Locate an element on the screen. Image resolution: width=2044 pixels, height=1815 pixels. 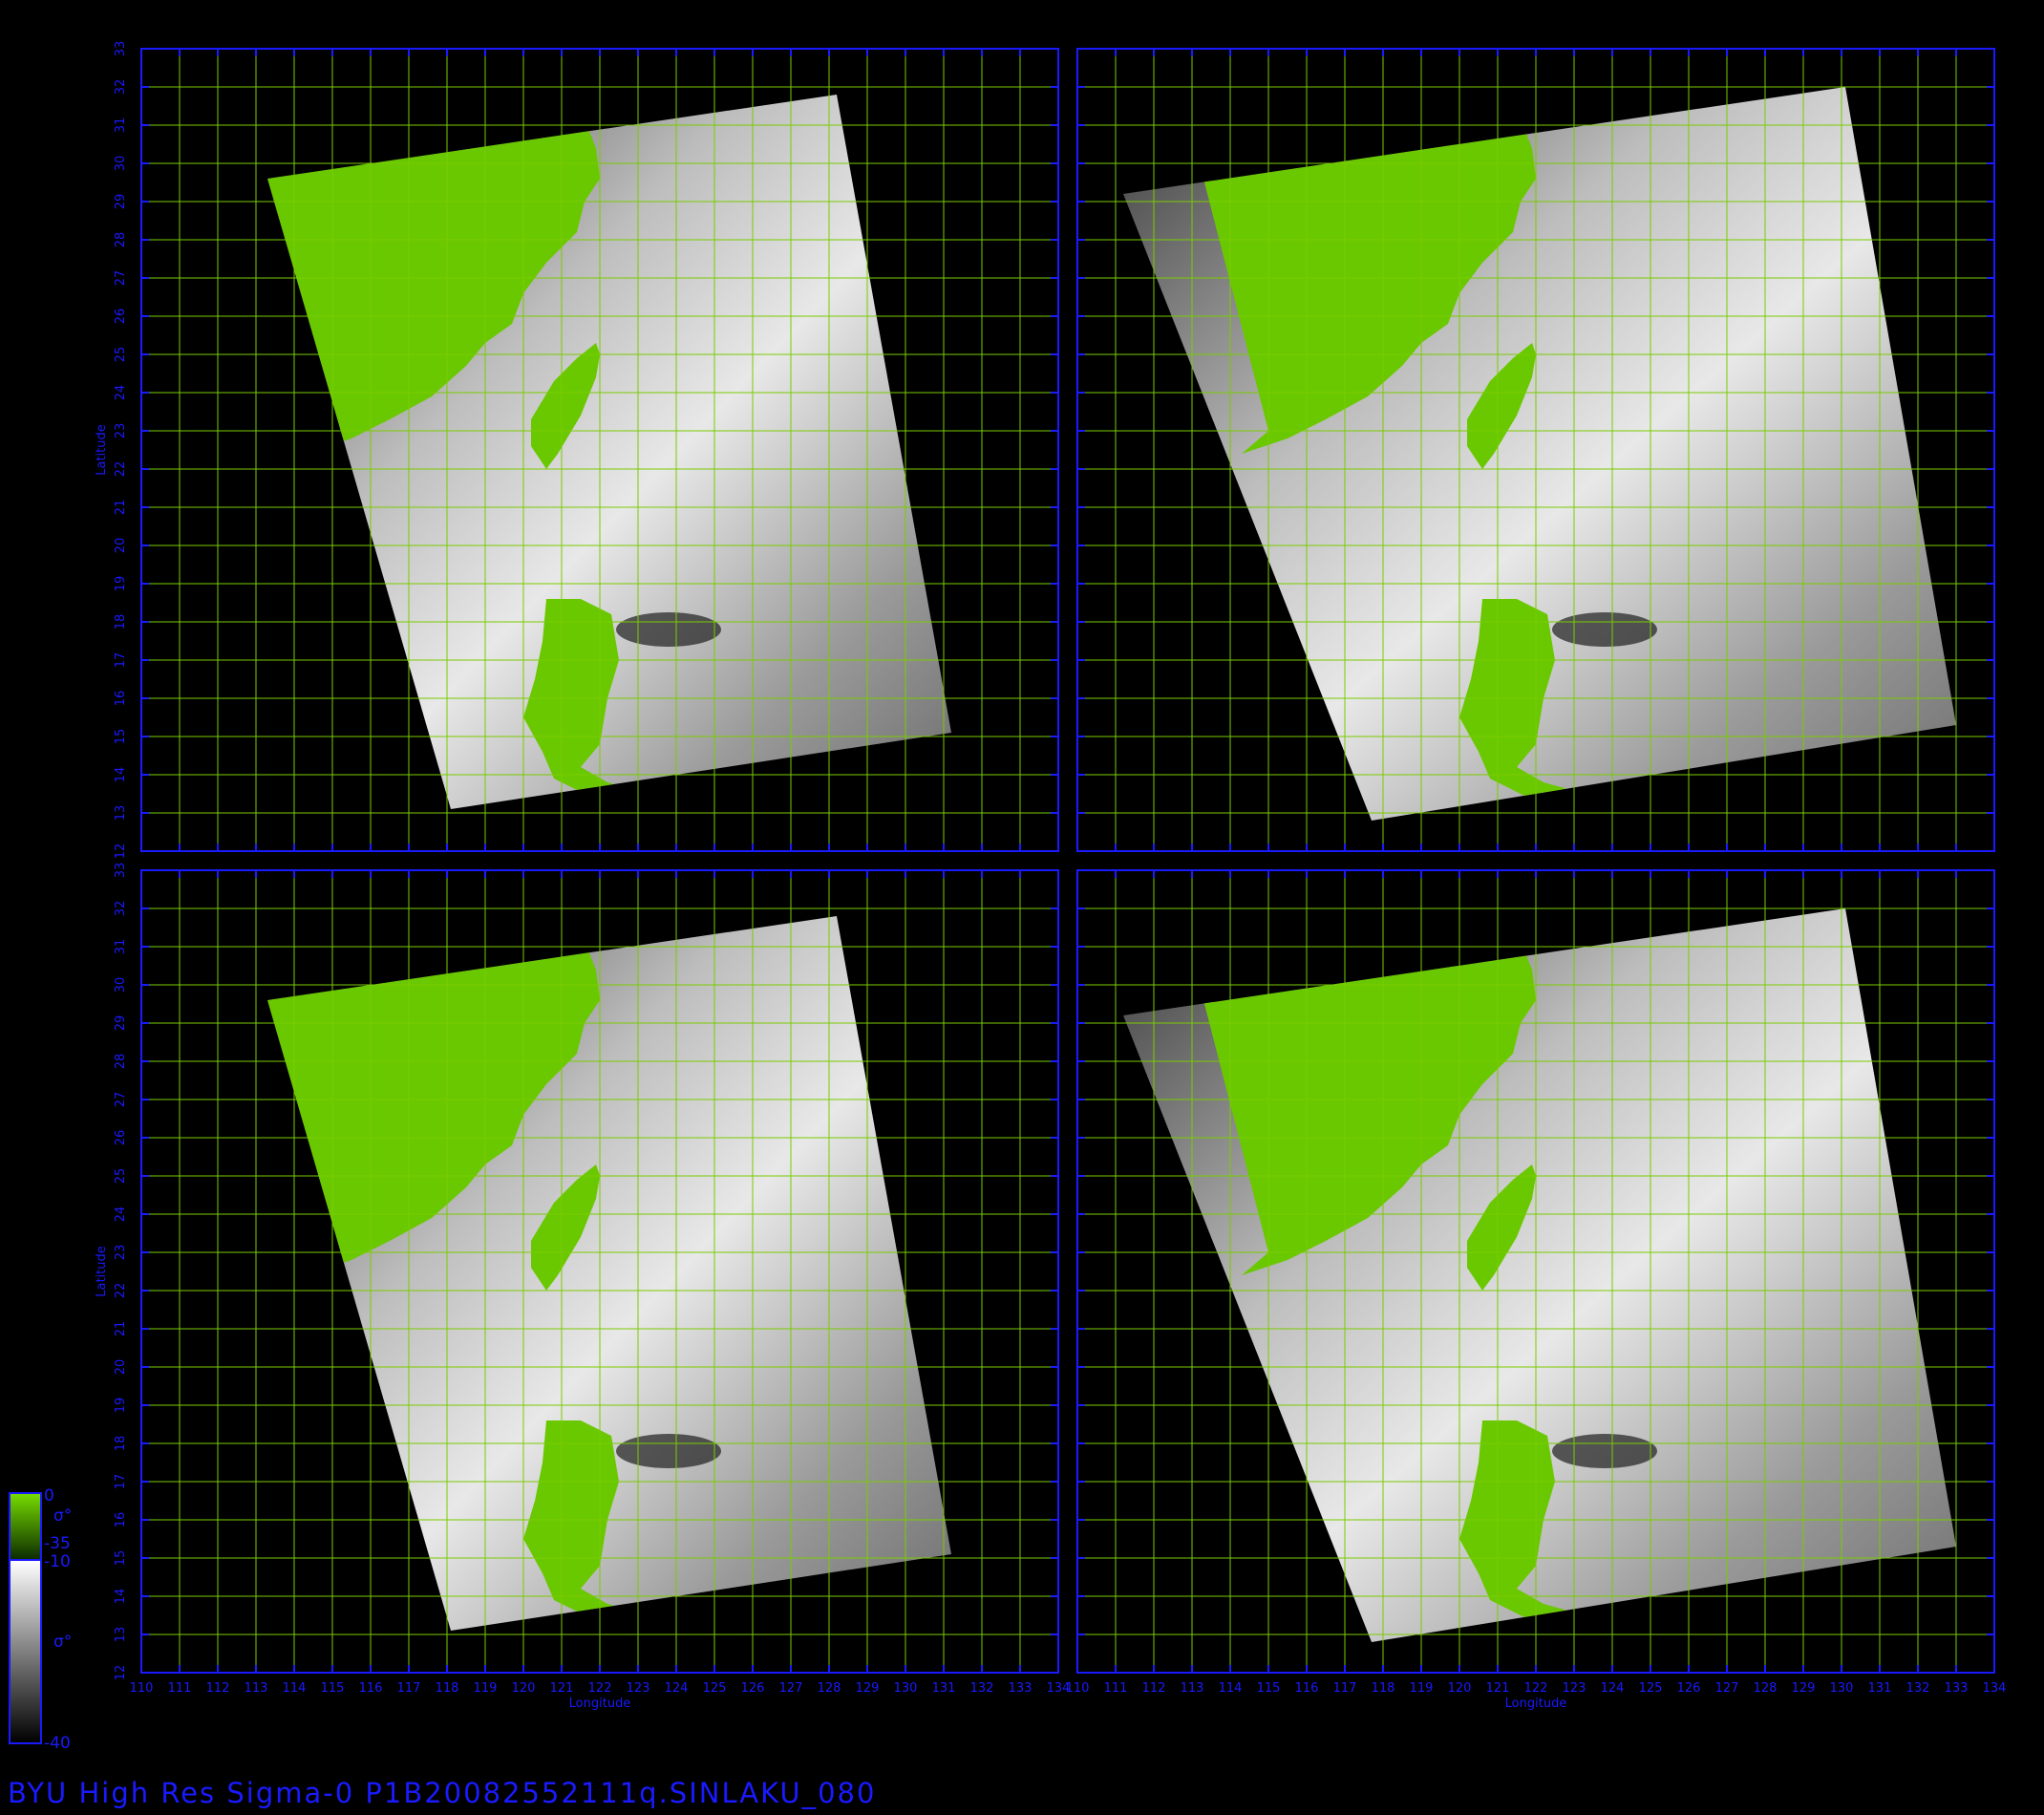
lon-tick-label: 133 is located at coordinates (1957, 1688).